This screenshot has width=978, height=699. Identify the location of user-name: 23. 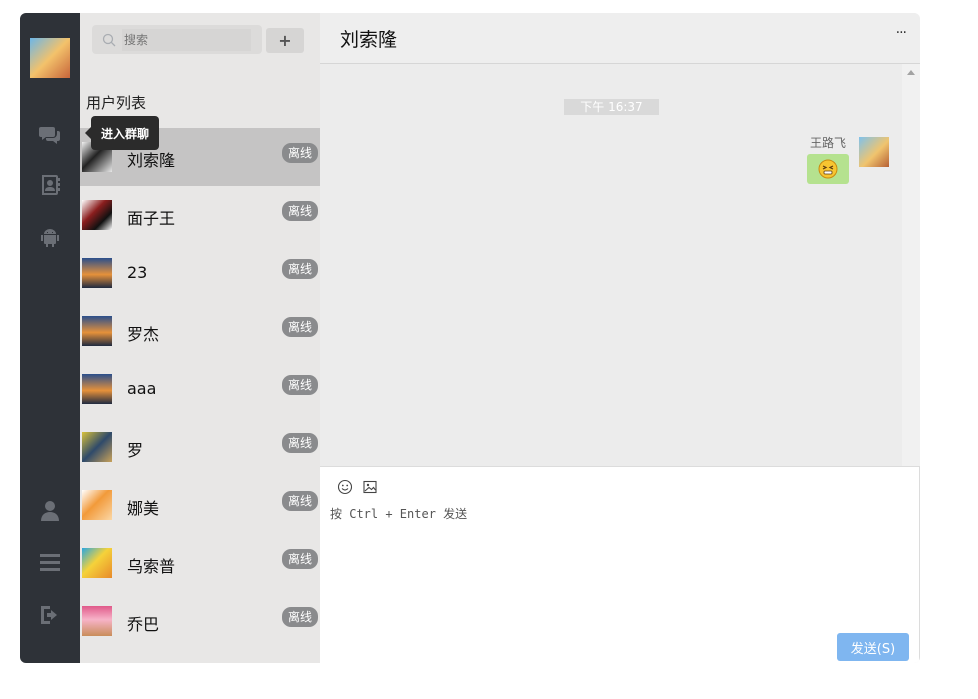
(137, 272).